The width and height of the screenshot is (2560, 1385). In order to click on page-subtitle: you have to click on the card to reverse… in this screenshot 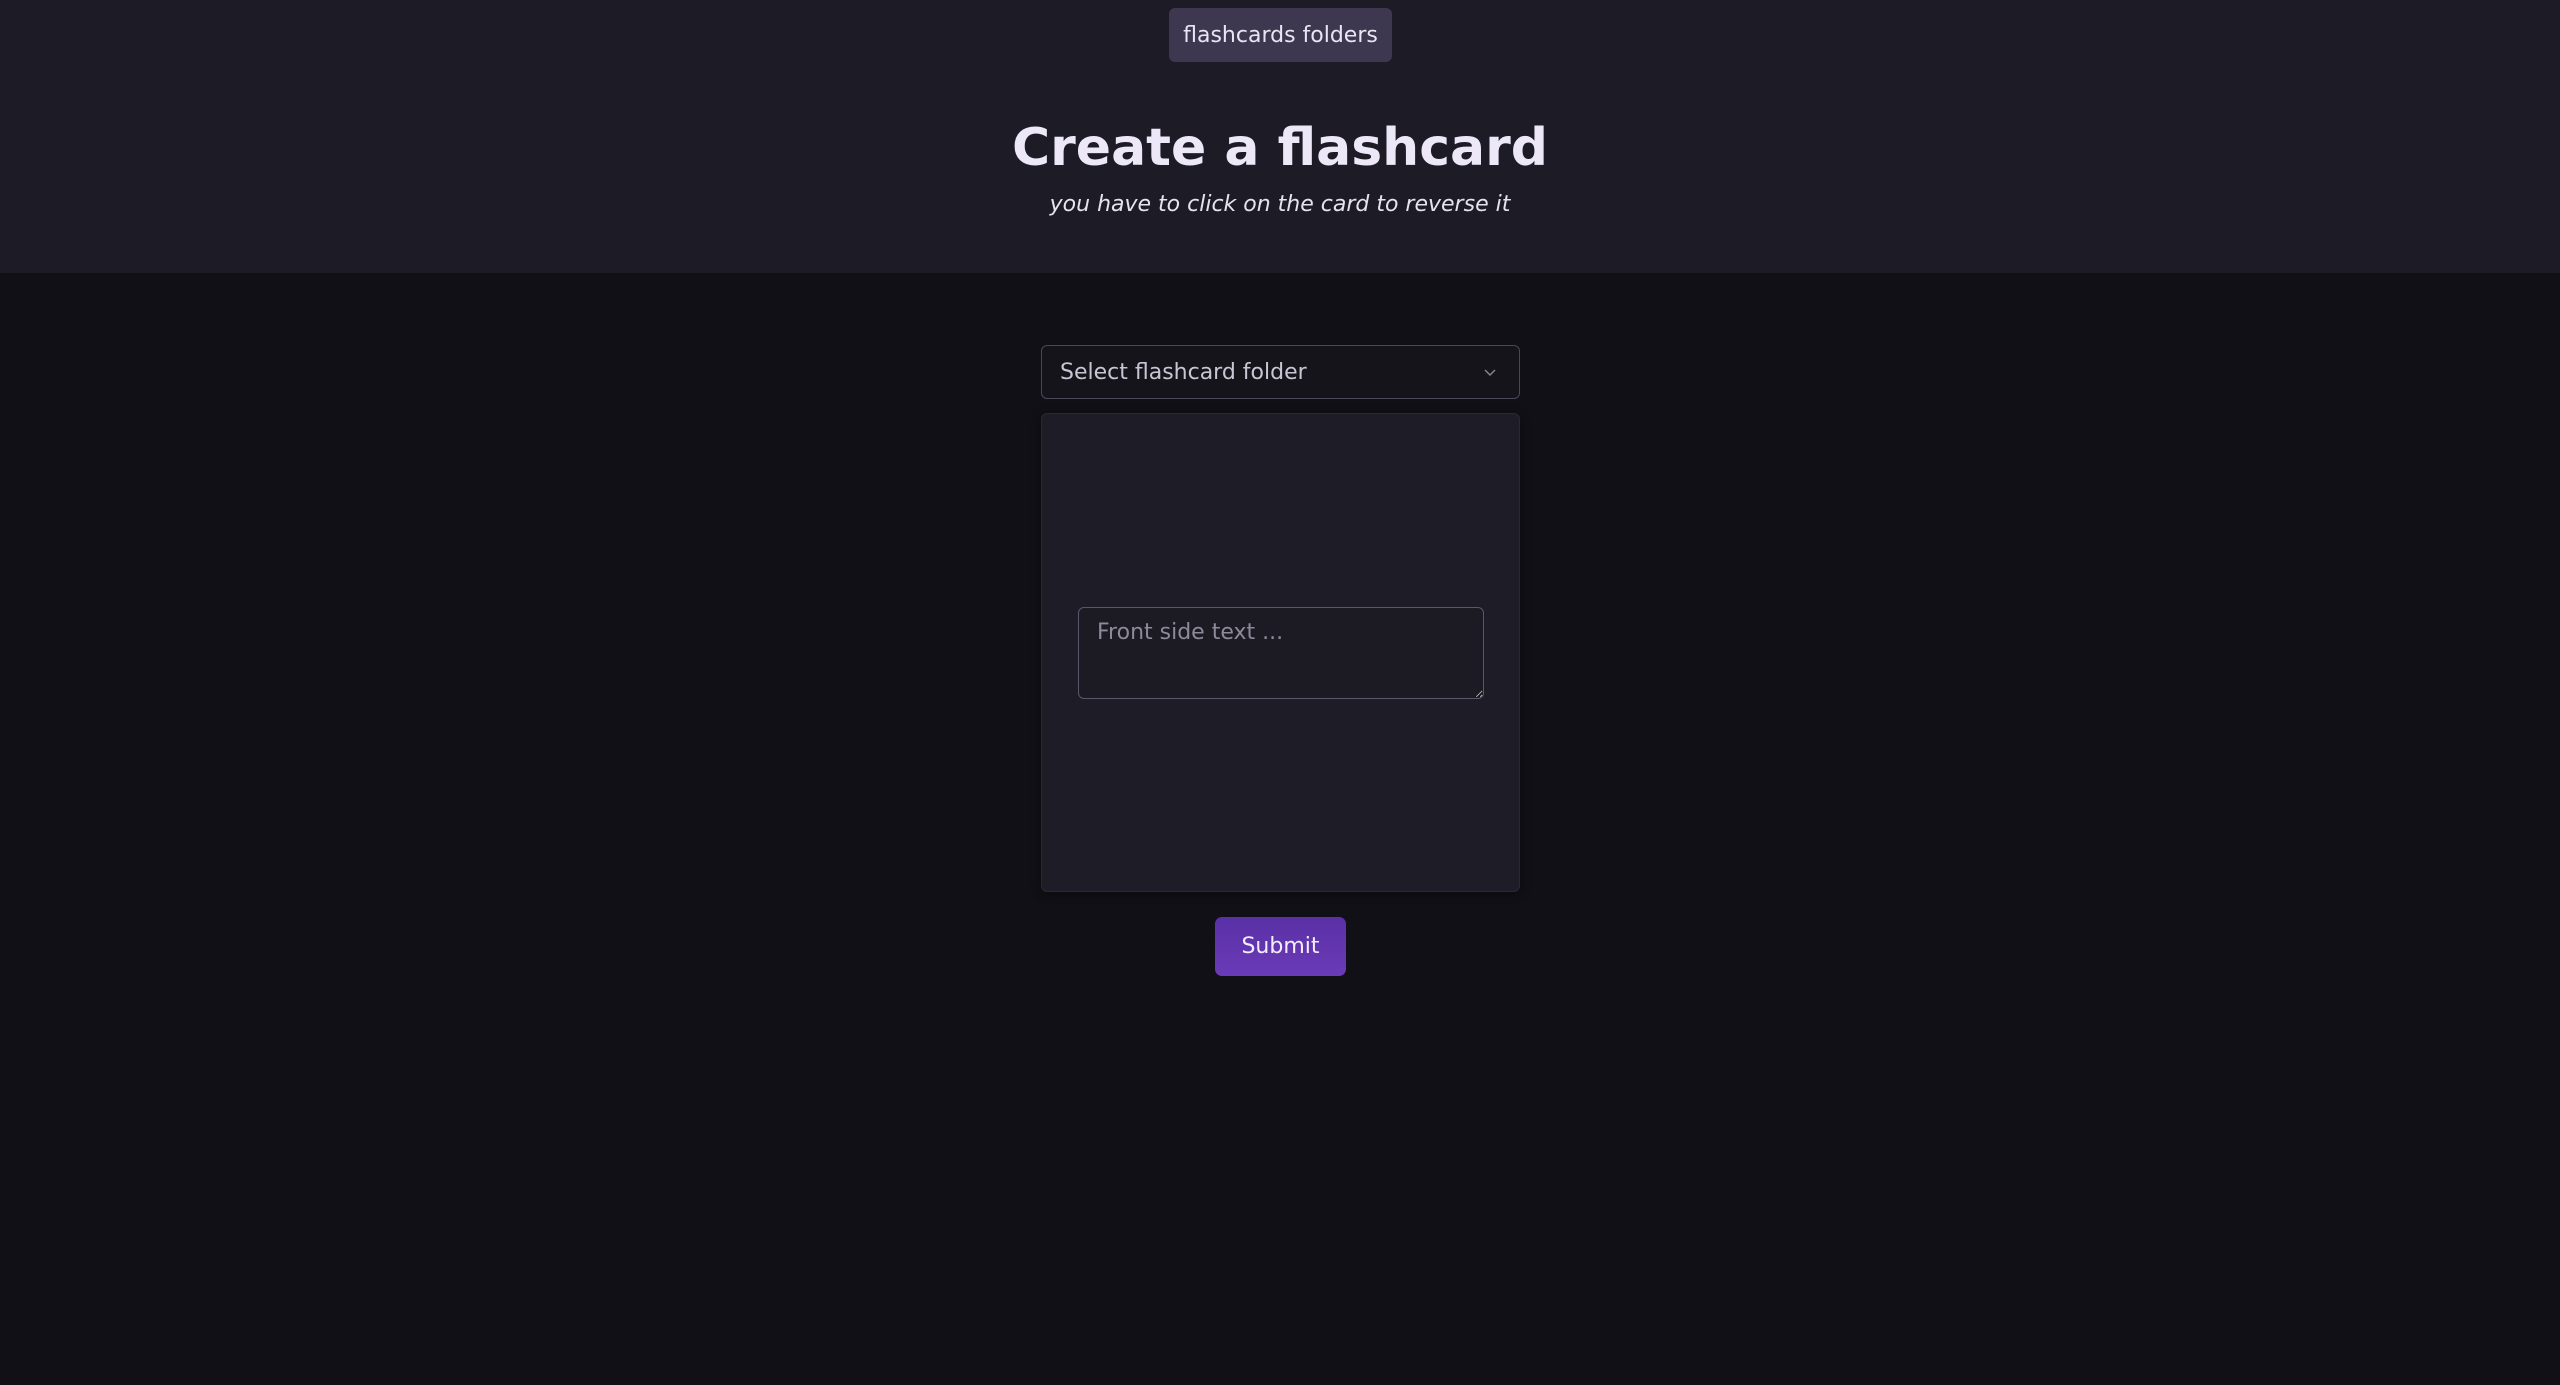, I will do `click(1280, 204)`.